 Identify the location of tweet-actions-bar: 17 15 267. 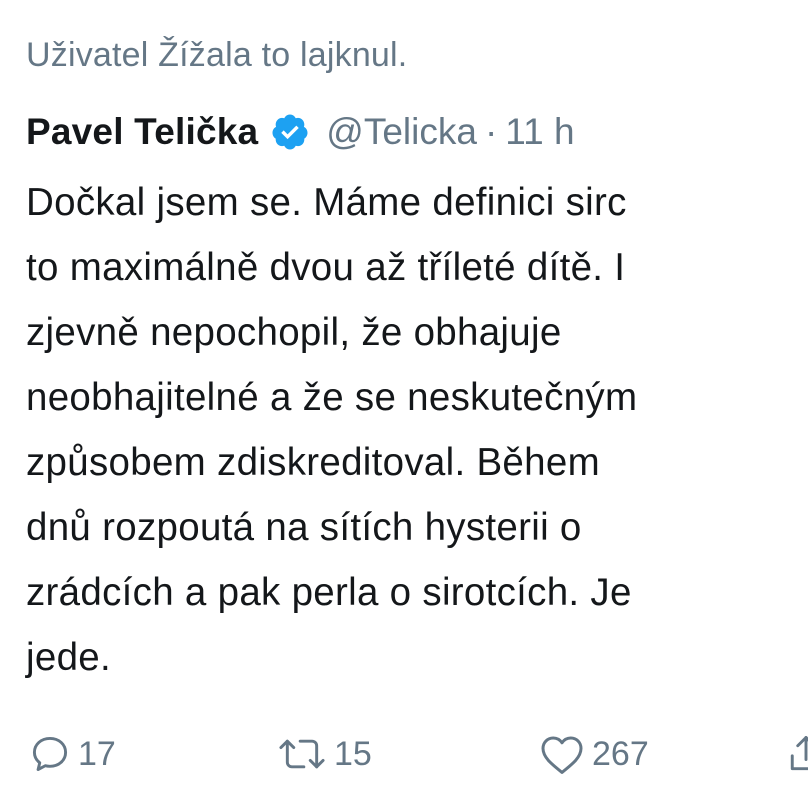
(404, 754).